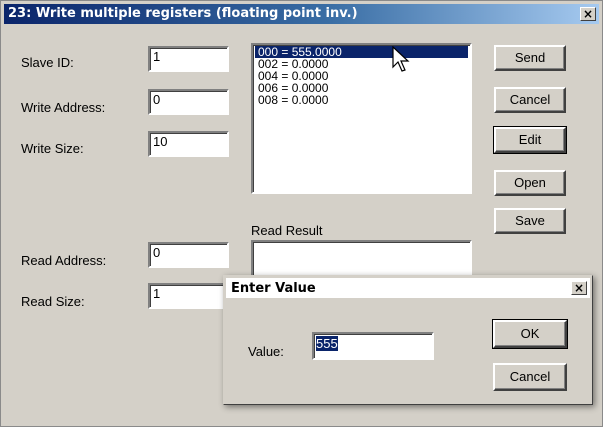  I want to click on mouse-pointer-icon, so click(401, 59).